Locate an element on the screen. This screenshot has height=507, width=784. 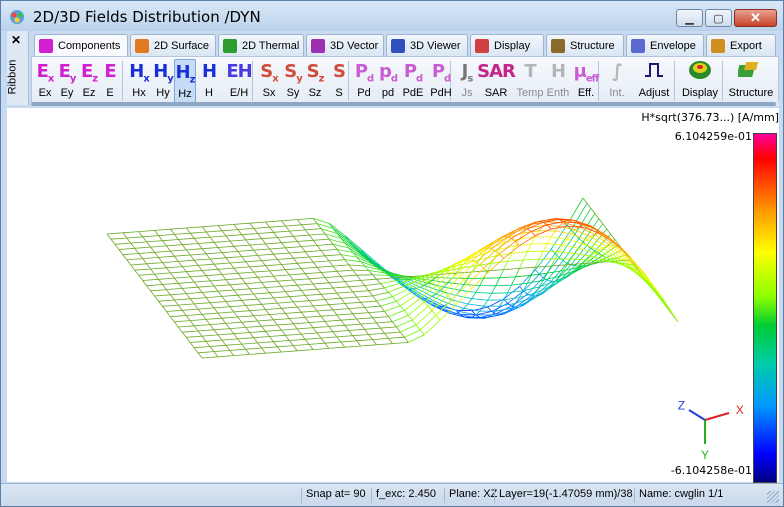
tab-3d-viewer: 3D Viewer is located at coordinates (427, 45).